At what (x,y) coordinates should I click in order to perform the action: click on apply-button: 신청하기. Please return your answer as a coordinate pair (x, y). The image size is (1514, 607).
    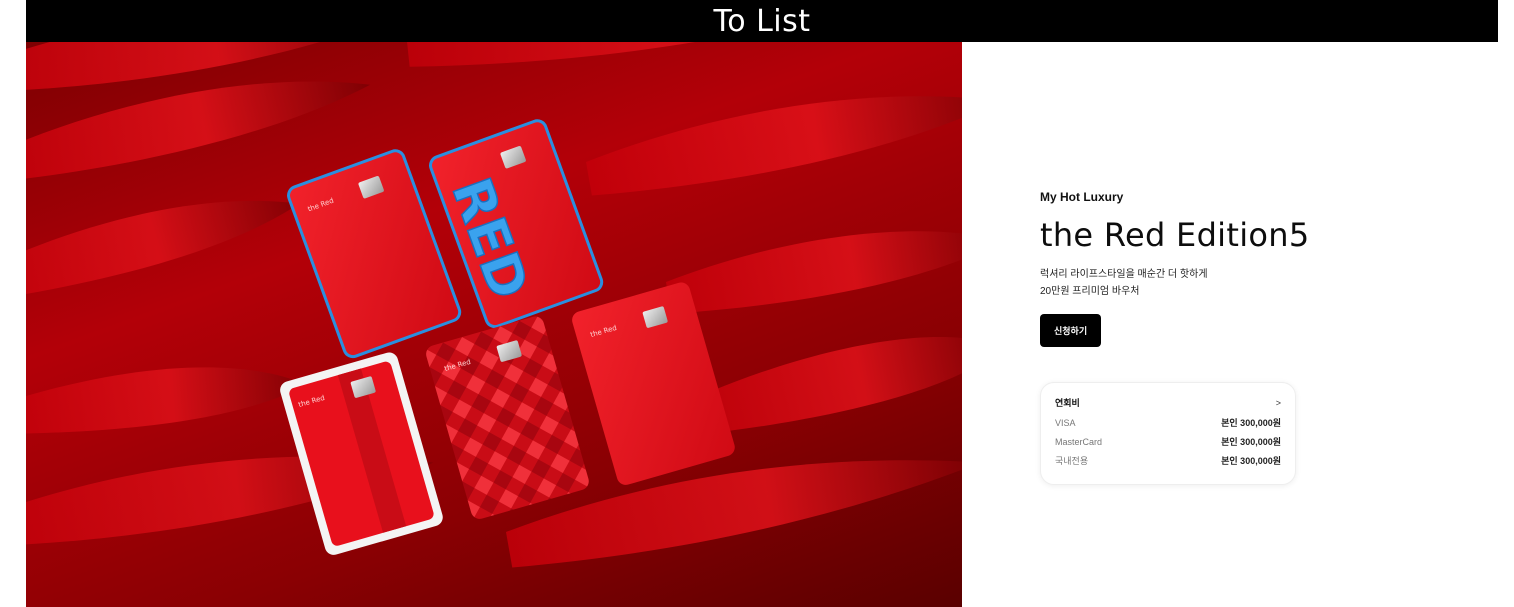
    Looking at the image, I should click on (1071, 330).